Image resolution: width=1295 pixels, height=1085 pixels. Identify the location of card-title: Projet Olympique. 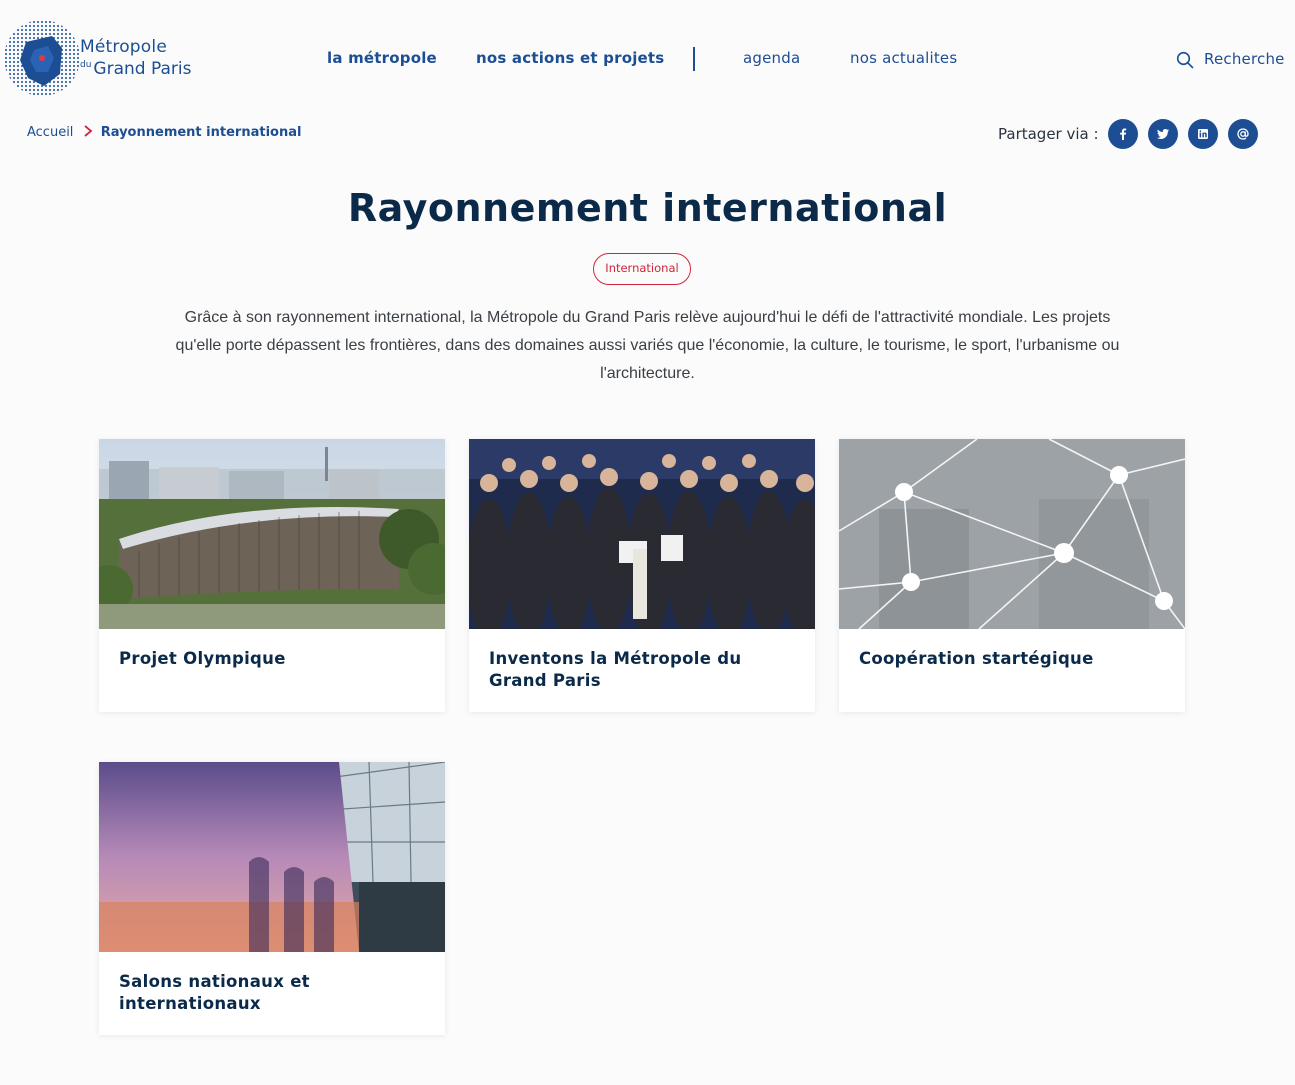
(202, 658).